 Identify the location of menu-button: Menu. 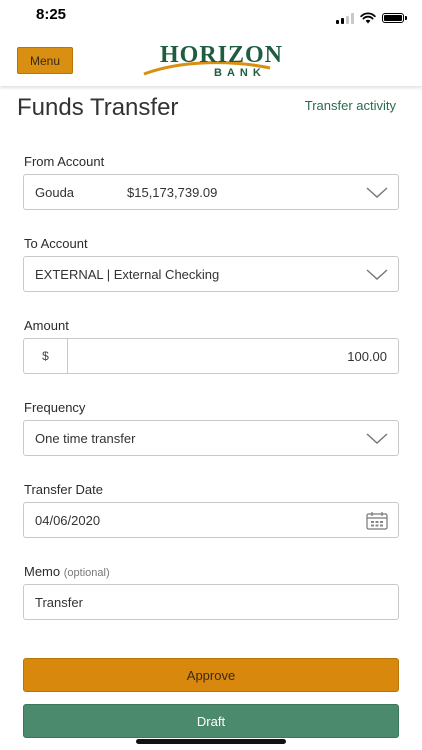
(45, 60).